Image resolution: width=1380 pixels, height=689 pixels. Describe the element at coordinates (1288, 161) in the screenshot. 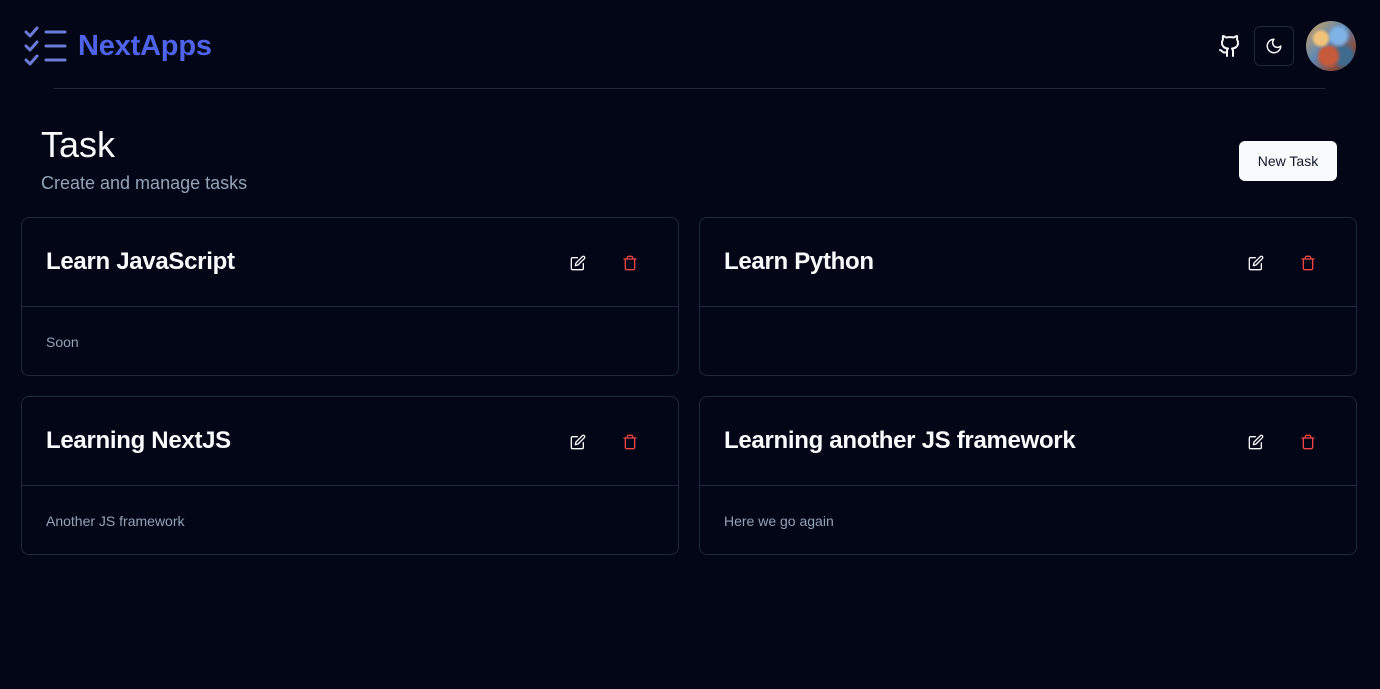

I see `new-task-button: New Task` at that location.